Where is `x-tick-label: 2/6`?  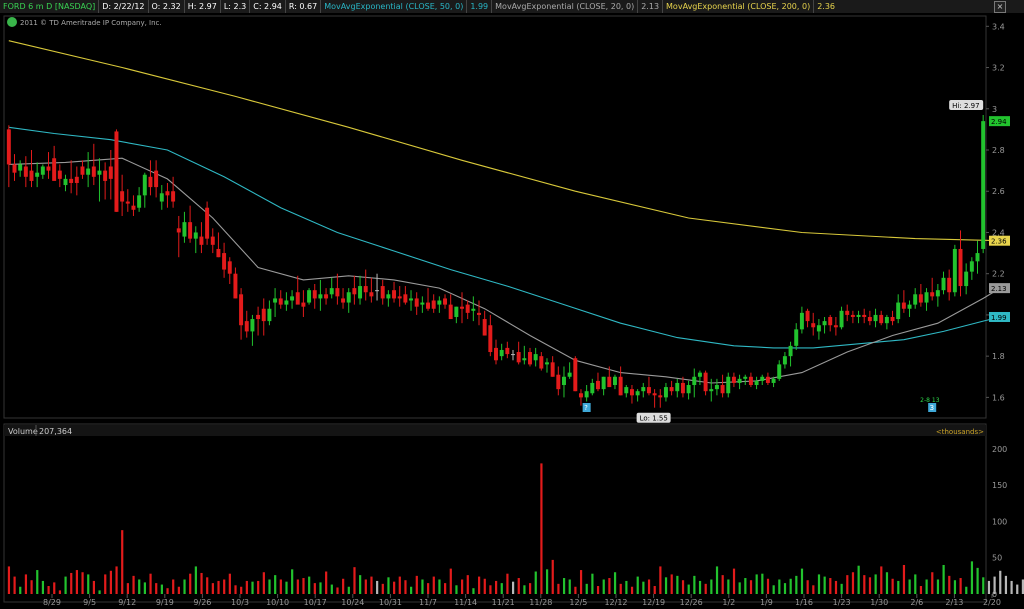 x-tick-label: 2/6 is located at coordinates (916, 602).